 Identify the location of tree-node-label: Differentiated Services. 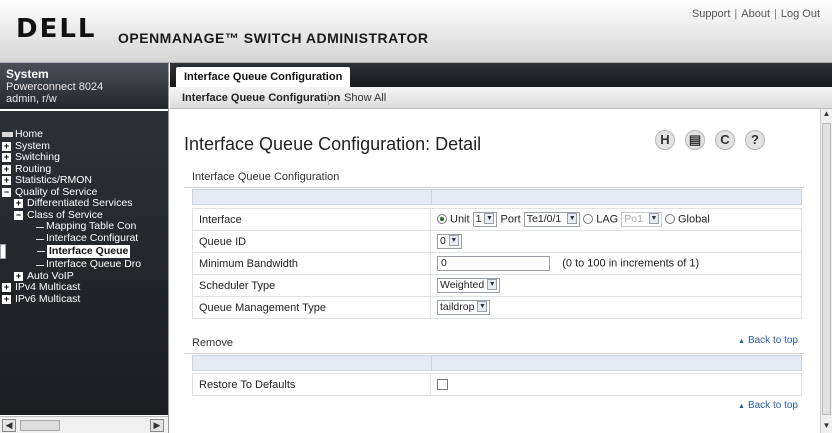
(79, 203).